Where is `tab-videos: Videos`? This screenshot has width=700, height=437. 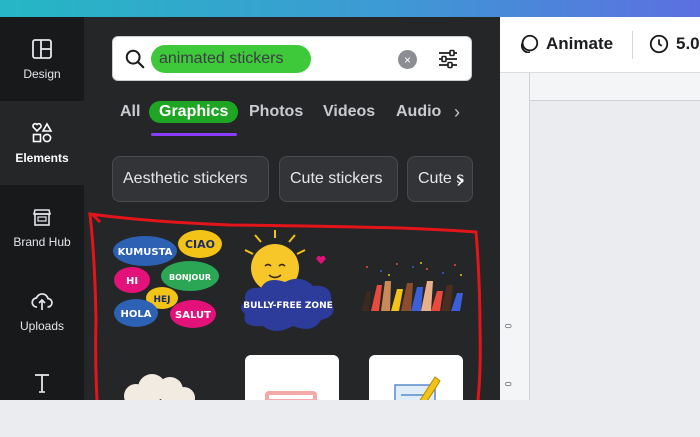
tab-videos: Videos is located at coordinates (349, 112).